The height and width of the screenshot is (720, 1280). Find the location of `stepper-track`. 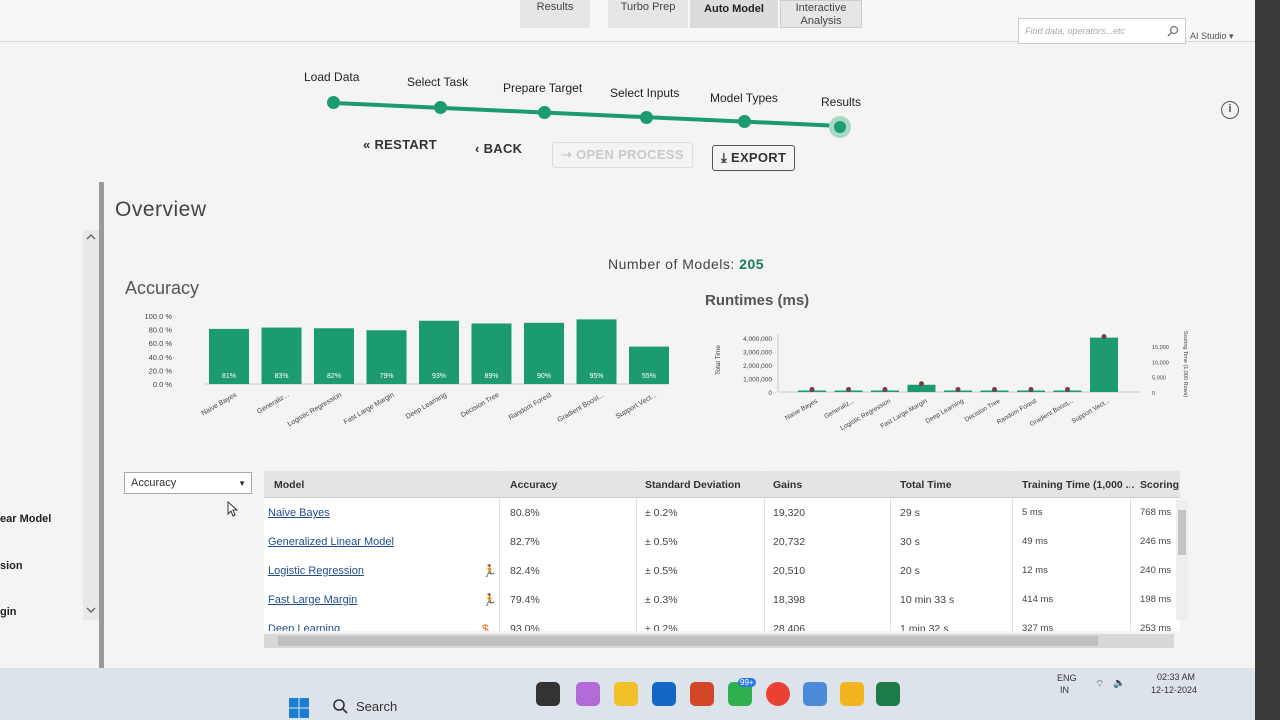

stepper-track is located at coordinates (587, 115).